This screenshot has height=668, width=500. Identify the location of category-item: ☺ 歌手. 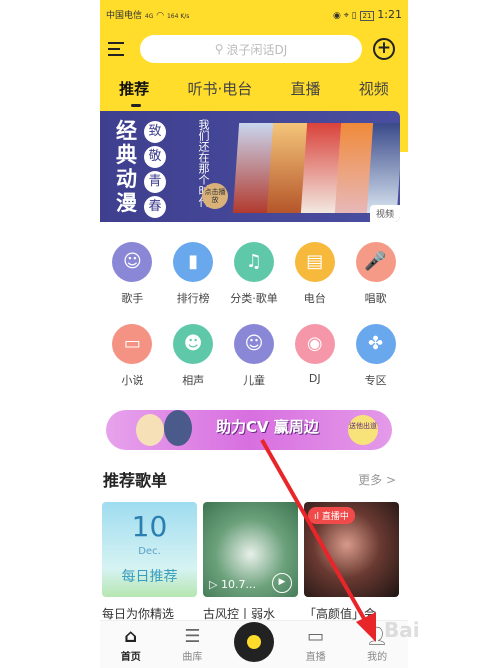
(132, 274).